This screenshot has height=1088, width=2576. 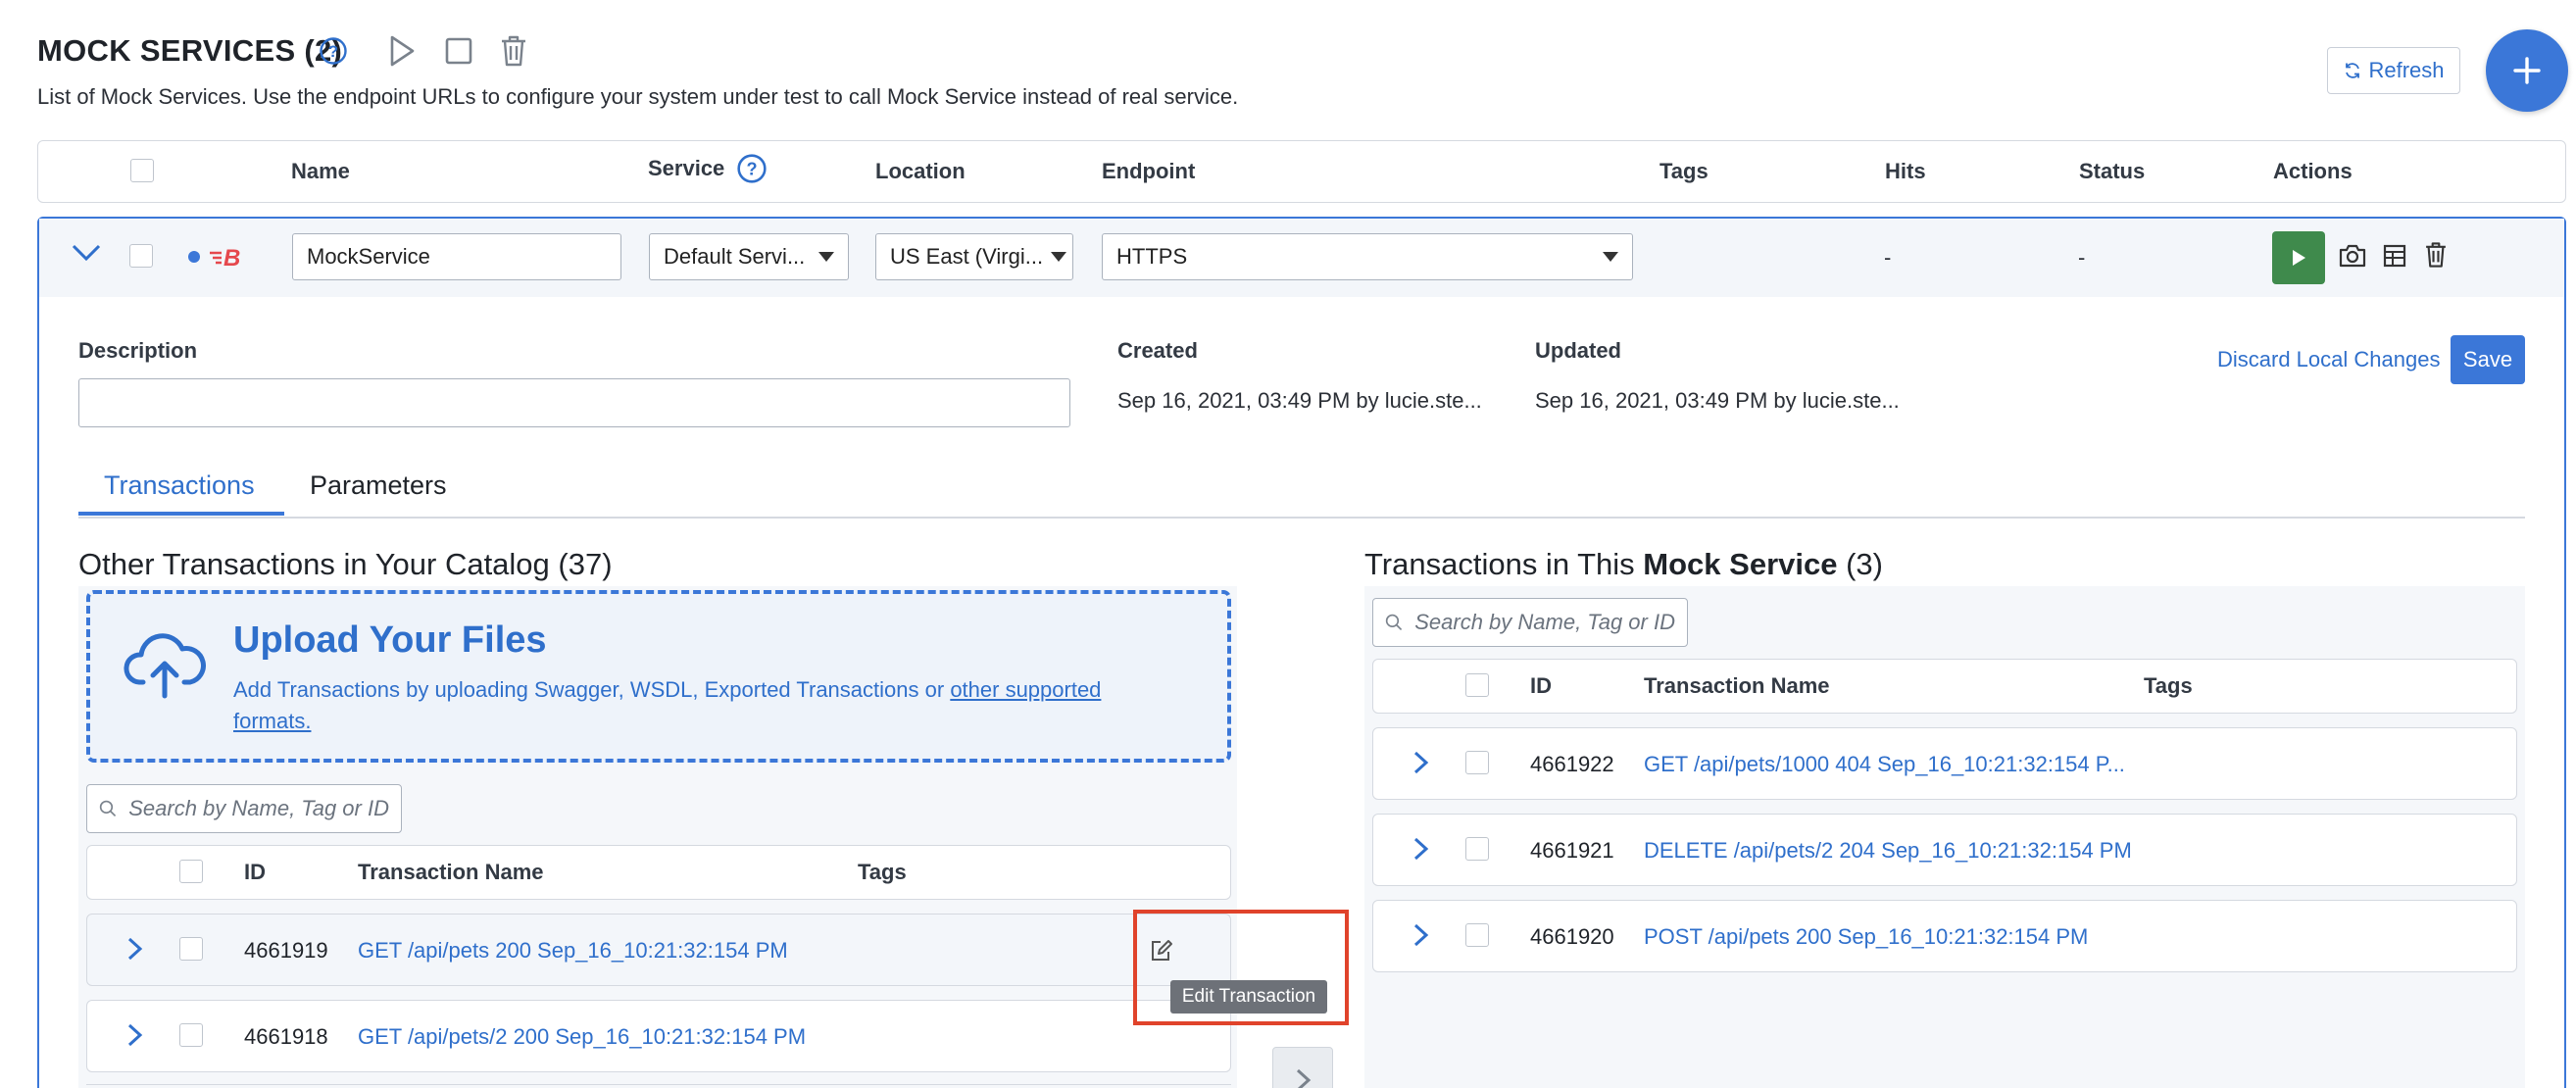 What do you see at coordinates (1157, 350) in the screenshot?
I see `created-label: Created` at bounding box center [1157, 350].